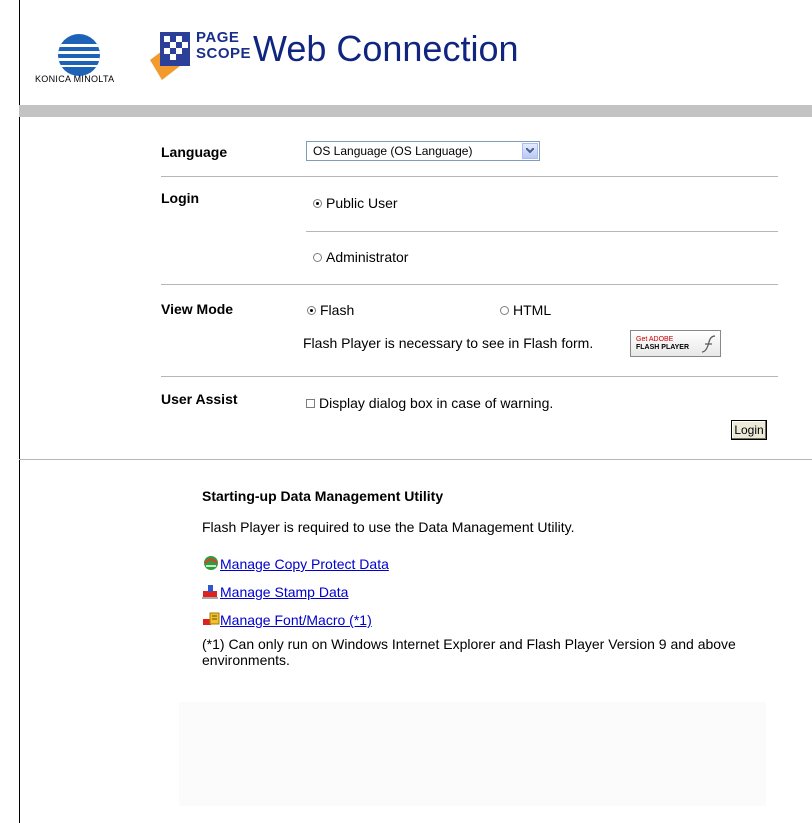 This screenshot has height=823, width=812. Describe the element at coordinates (197, 309) in the screenshot. I see `view-mode-label: View Mode` at that location.